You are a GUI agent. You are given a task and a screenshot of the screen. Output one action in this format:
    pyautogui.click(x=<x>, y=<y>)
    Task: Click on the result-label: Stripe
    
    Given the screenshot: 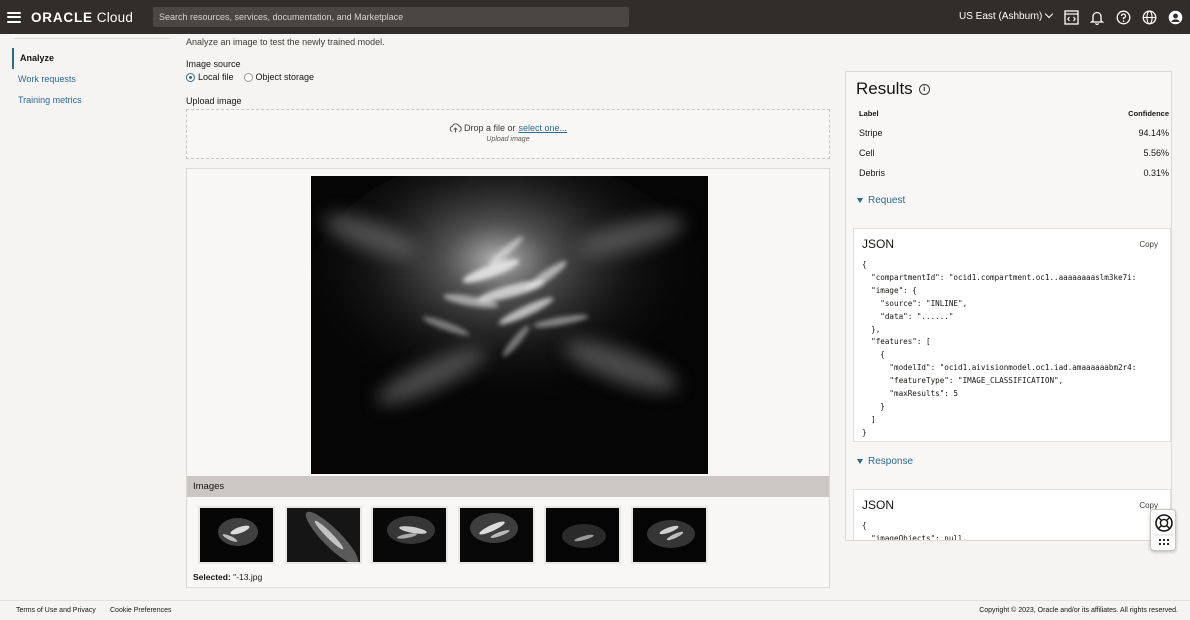 What is the action you would take?
    pyautogui.click(x=871, y=133)
    